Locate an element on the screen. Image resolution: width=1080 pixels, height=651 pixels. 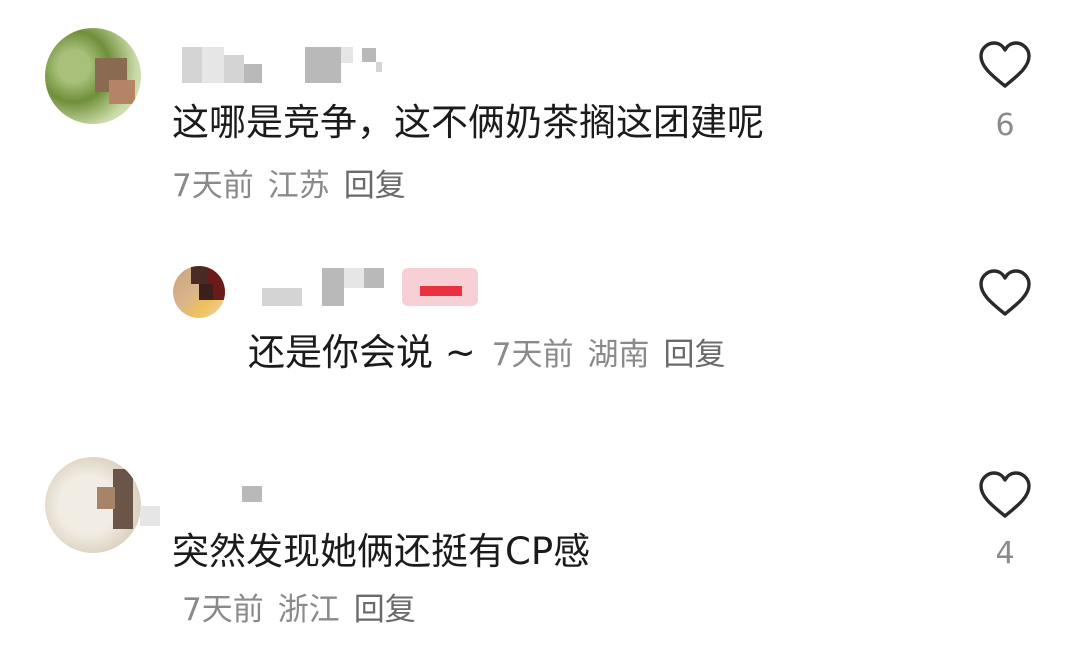
like-count: 4 is located at coordinates (1005, 553).